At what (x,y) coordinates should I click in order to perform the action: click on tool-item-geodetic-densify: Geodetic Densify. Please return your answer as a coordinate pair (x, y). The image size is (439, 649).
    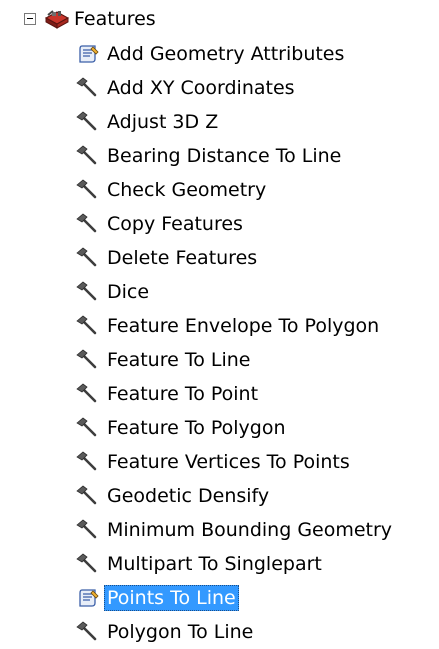
    Looking at the image, I should click on (235, 496).